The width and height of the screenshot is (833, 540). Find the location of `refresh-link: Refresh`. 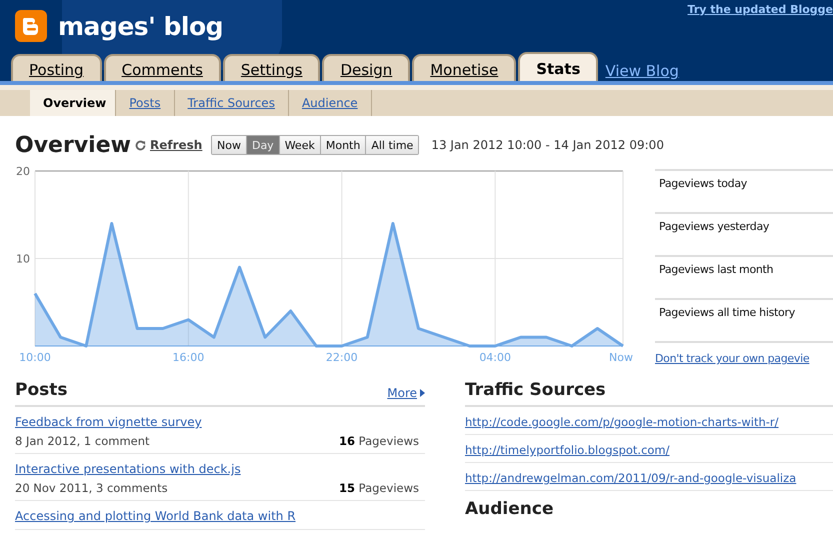

refresh-link: Refresh is located at coordinates (176, 145).